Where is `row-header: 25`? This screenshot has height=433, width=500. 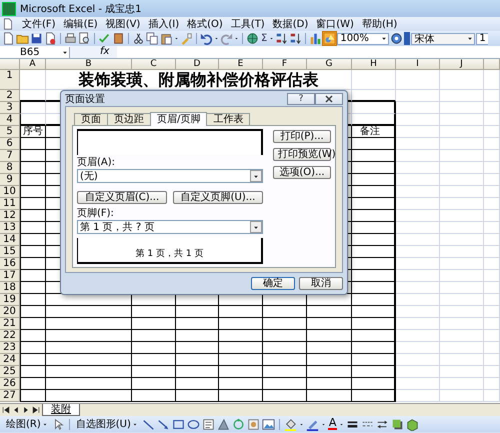
row-header: 25 is located at coordinates (10, 372).